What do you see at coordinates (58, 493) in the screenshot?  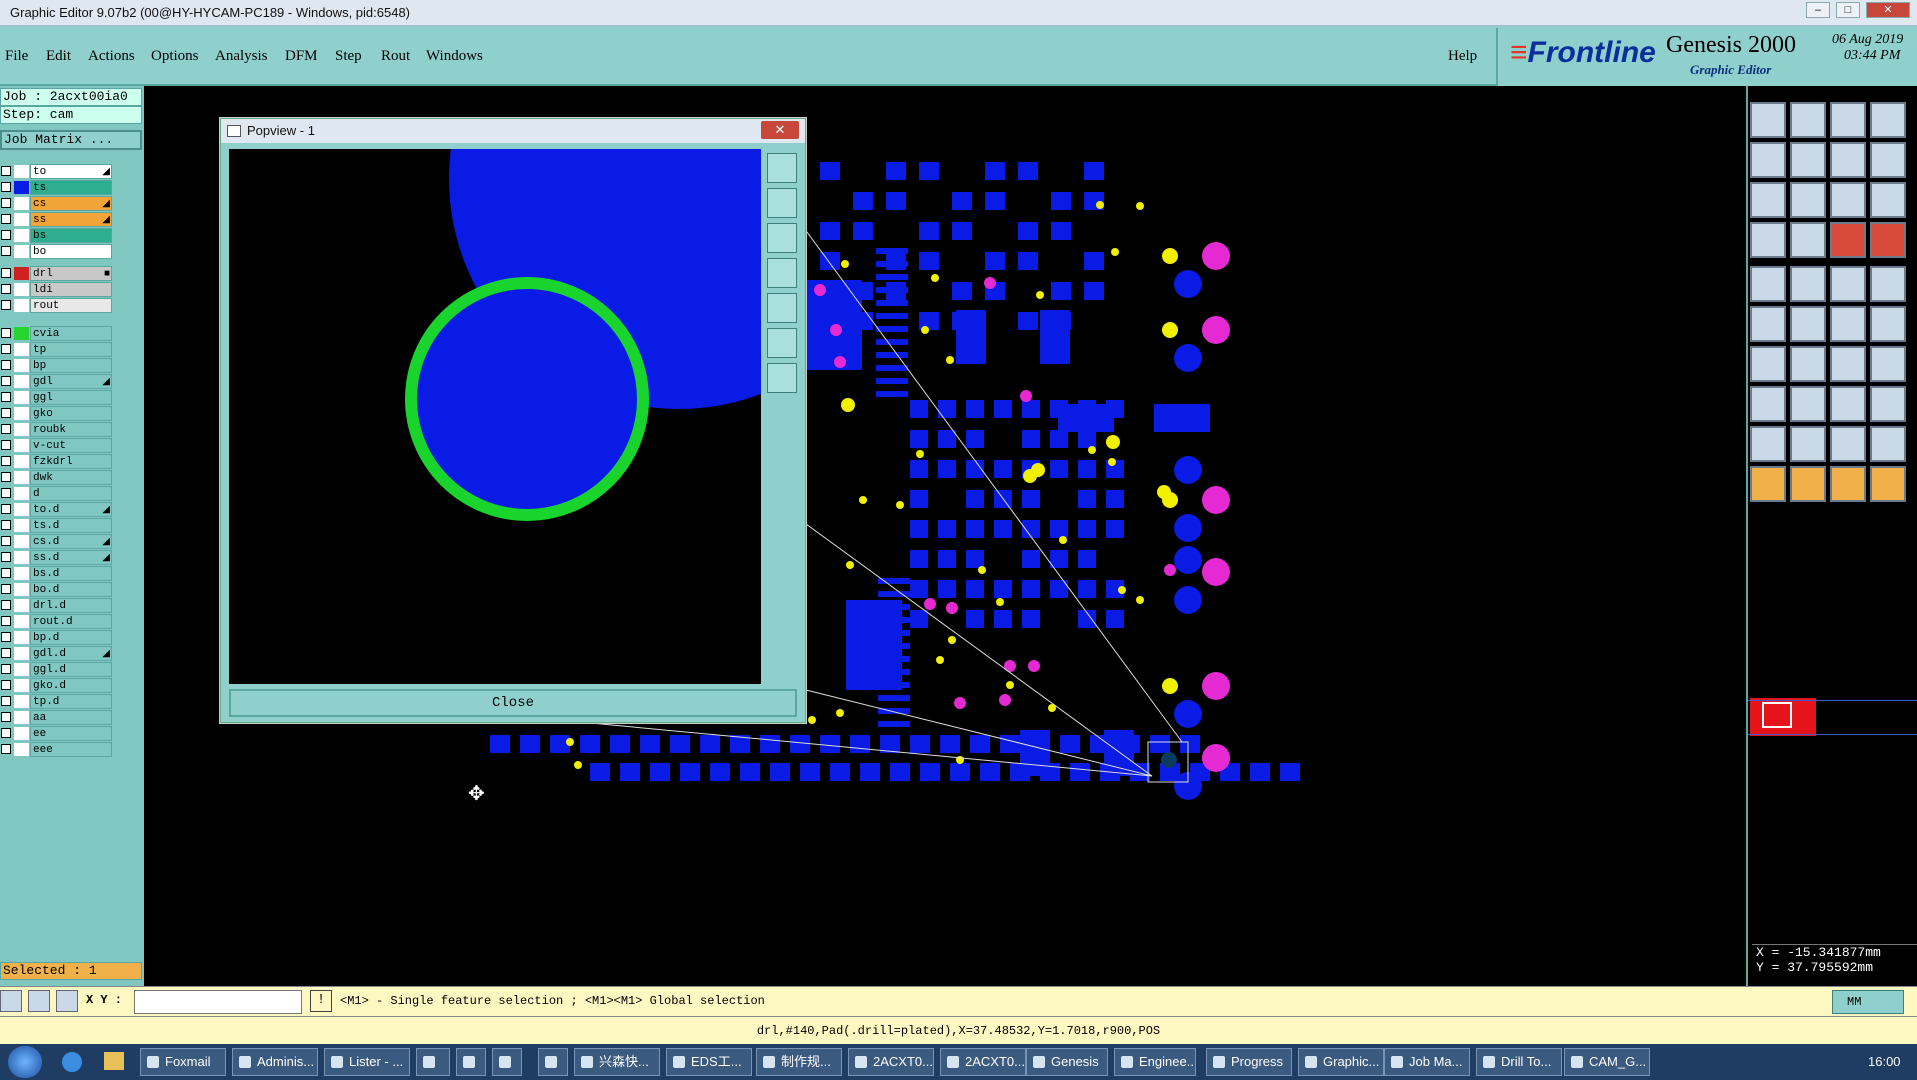 I see `layer-row-d: d` at bounding box center [58, 493].